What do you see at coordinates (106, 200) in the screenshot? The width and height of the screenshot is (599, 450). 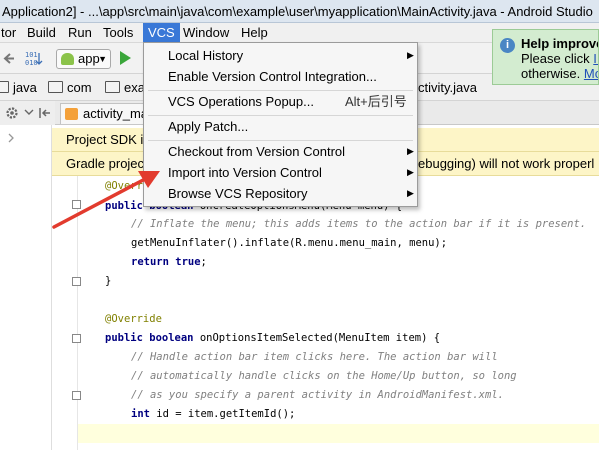 I see `red-arrow-annotation` at bounding box center [106, 200].